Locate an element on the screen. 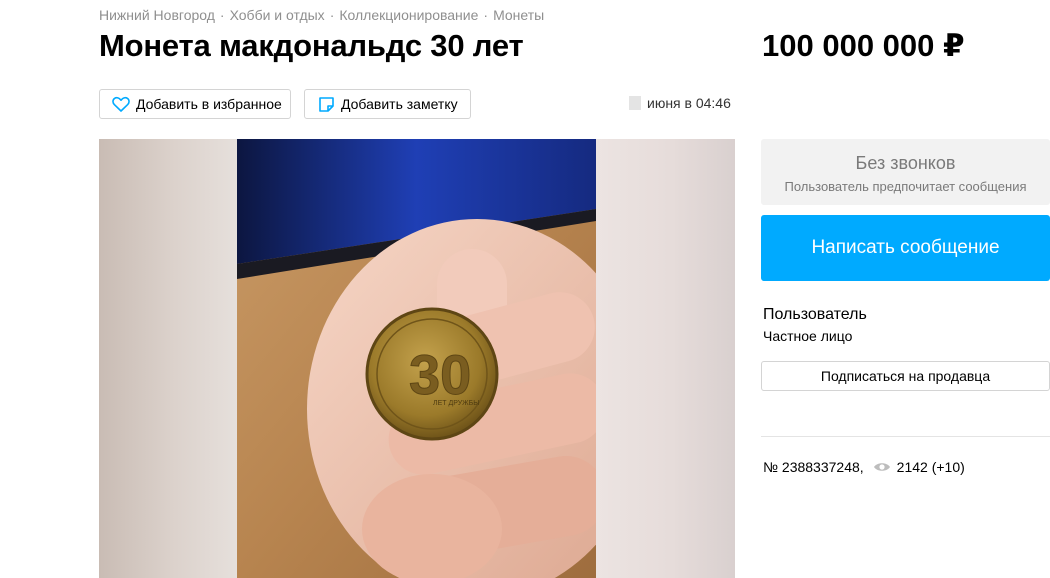  svg-text: 30 is located at coordinates (440, 374).